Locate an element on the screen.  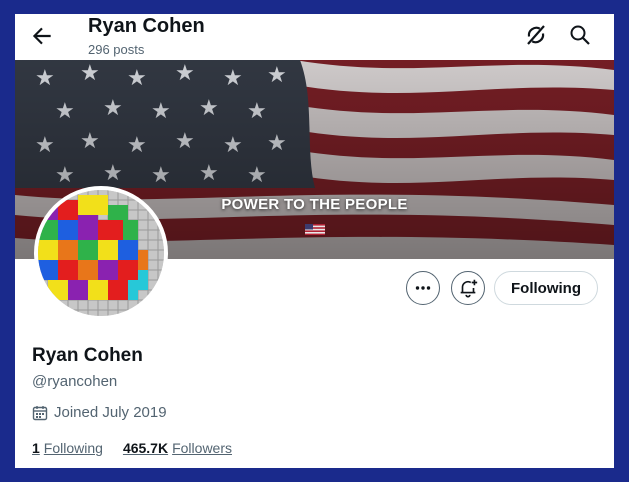
profile-handle: @ryancohen is located at coordinates (75, 381).